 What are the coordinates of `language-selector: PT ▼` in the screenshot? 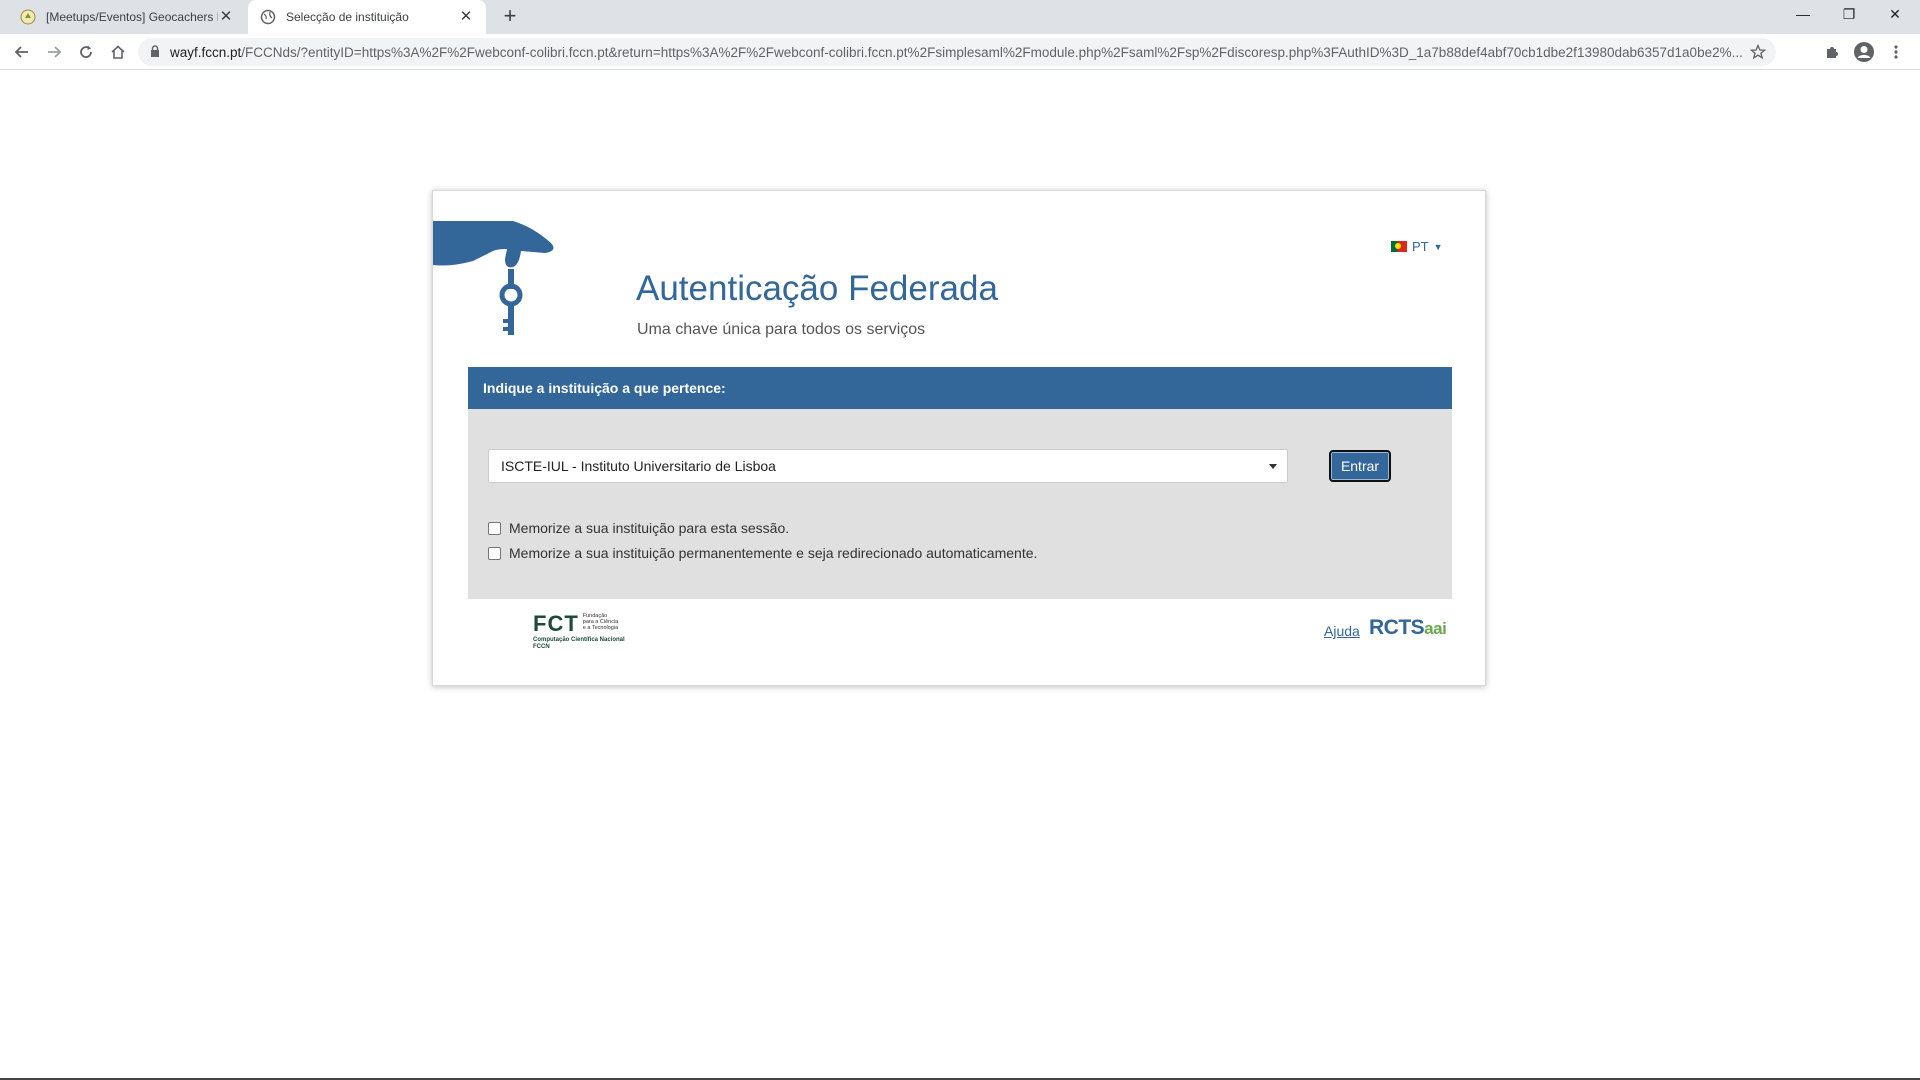 It's located at (1417, 246).